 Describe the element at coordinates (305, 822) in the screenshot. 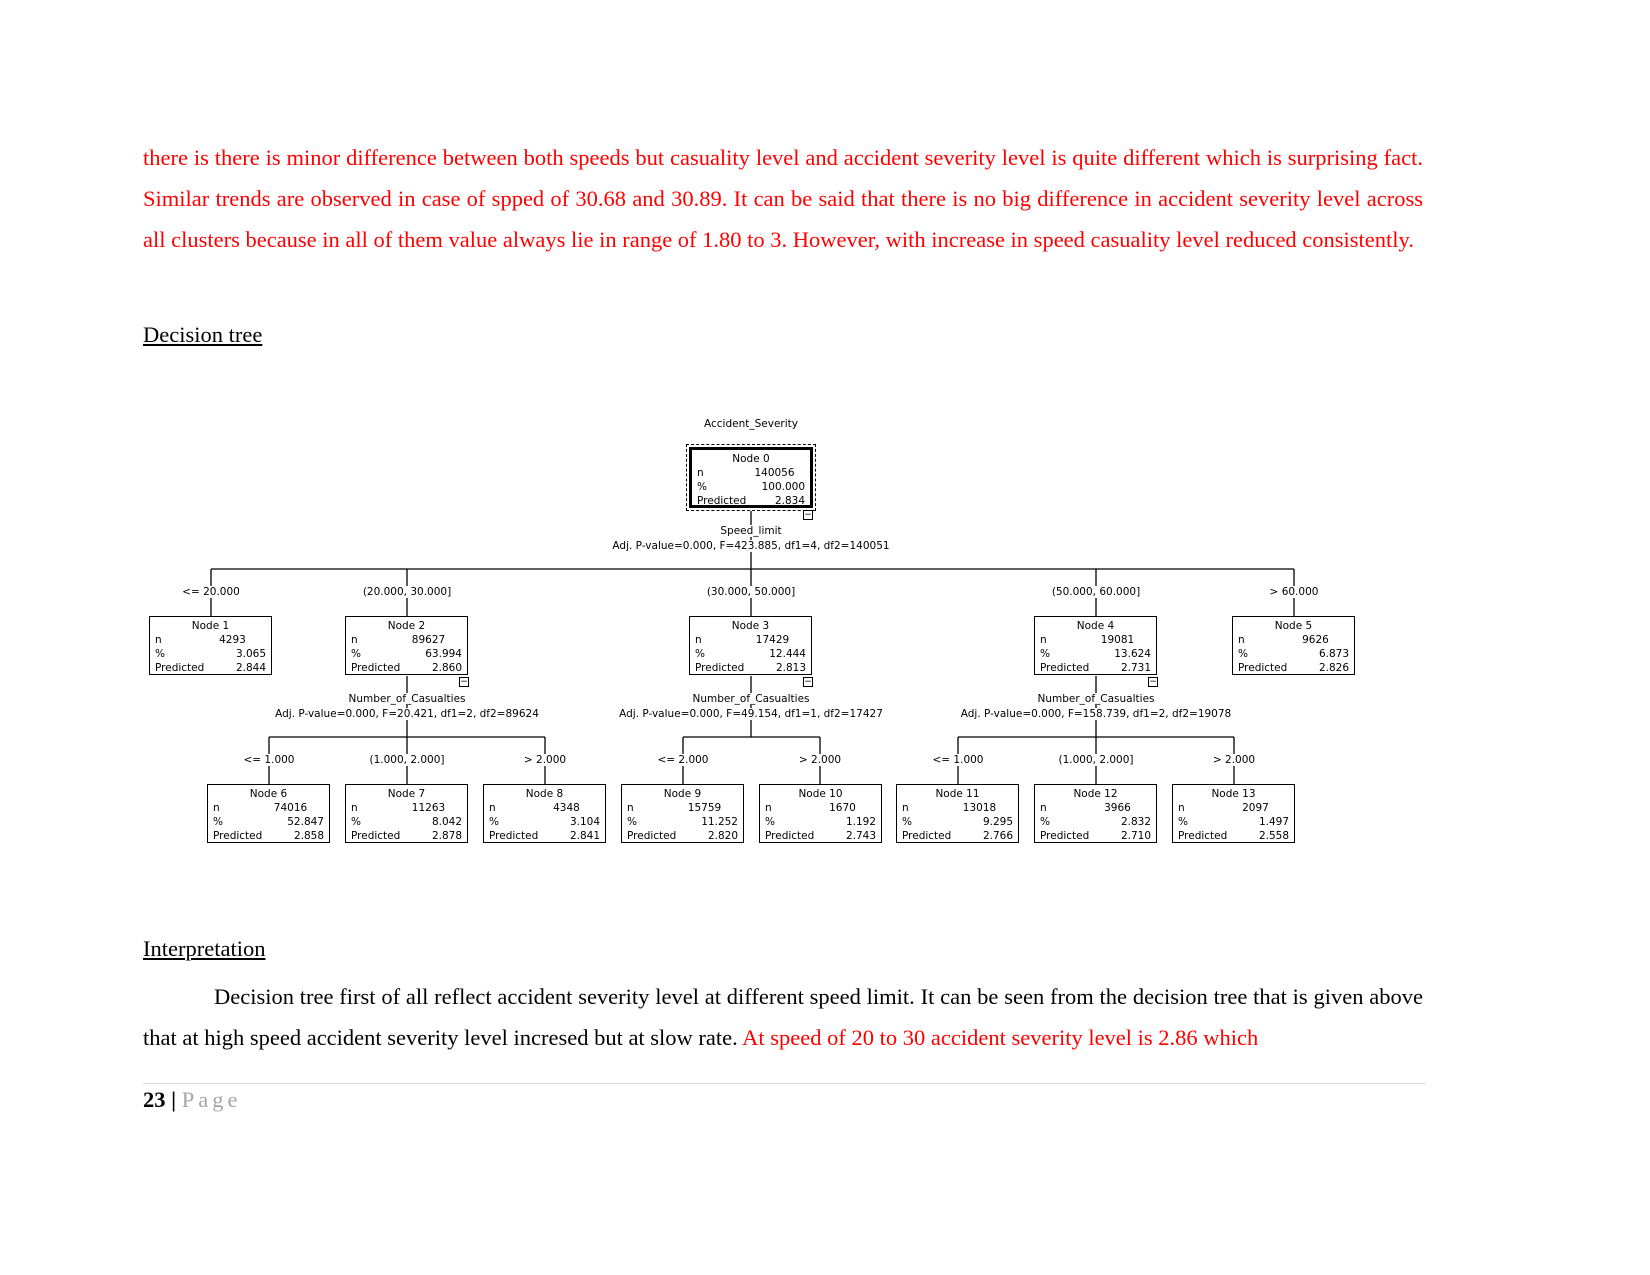

I see `pct-value: 52.847` at that location.